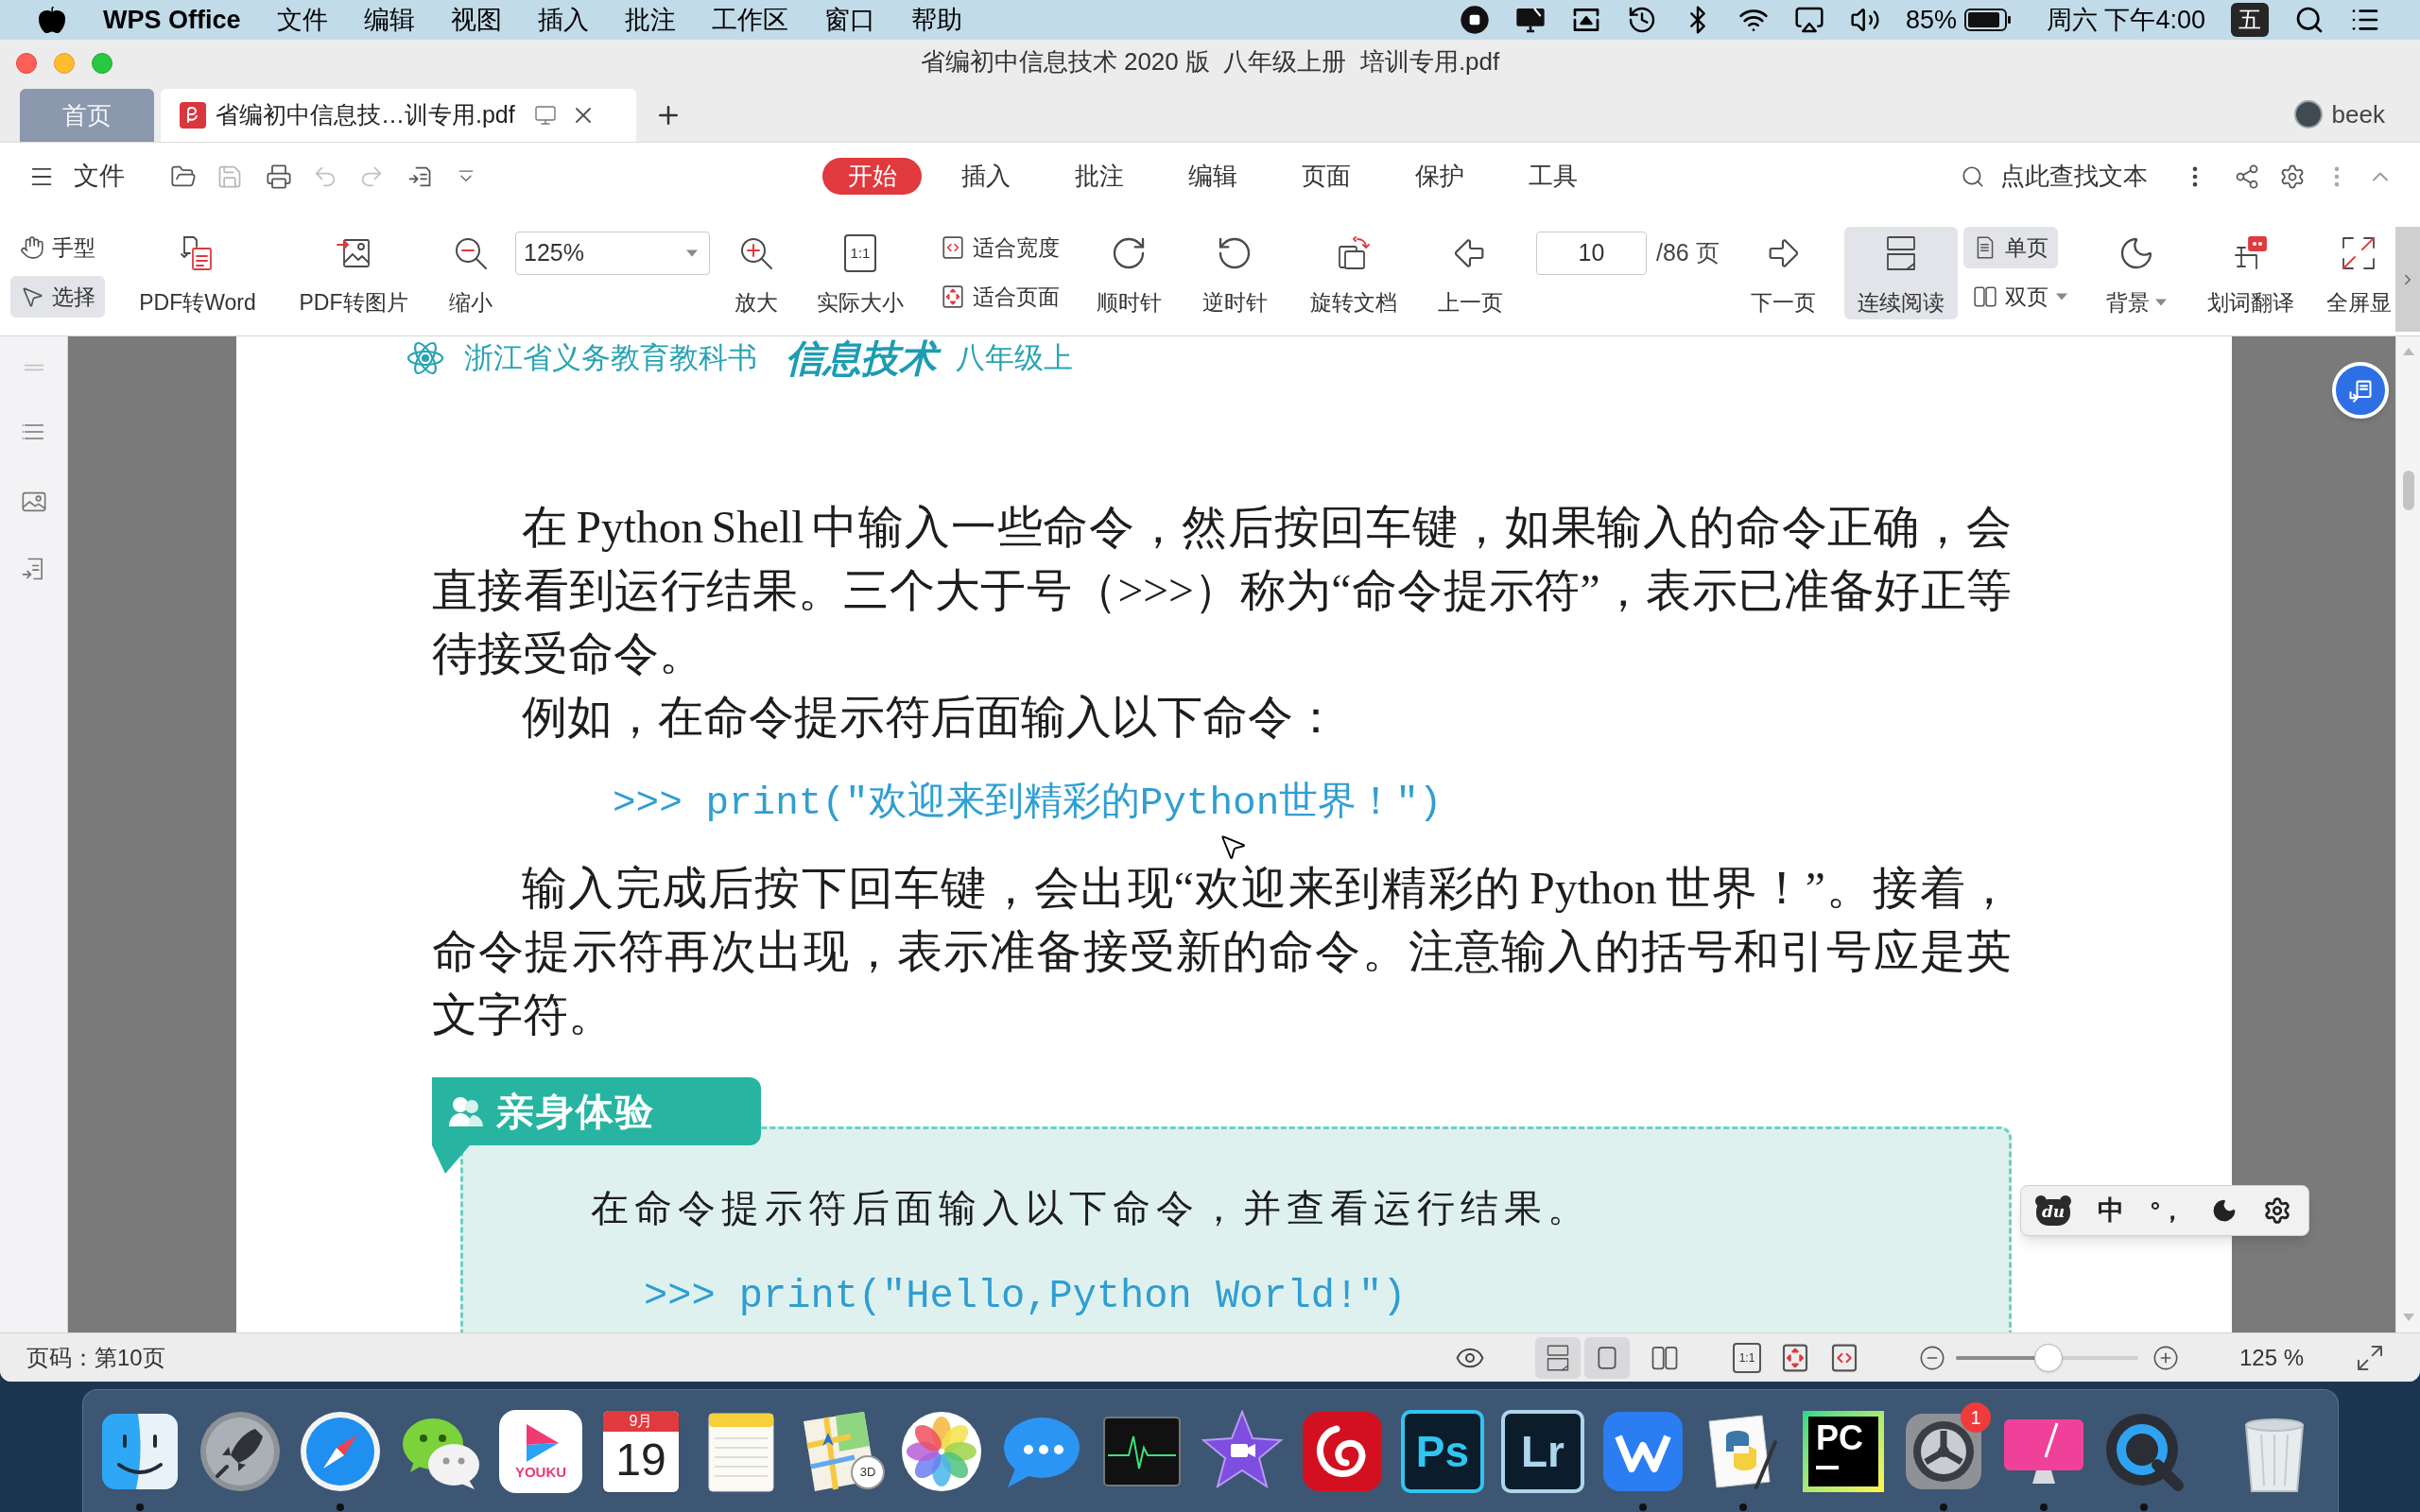  Describe the element at coordinates (2010, 247) in the screenshot. I see `toolbar-button: 单页` at that location.